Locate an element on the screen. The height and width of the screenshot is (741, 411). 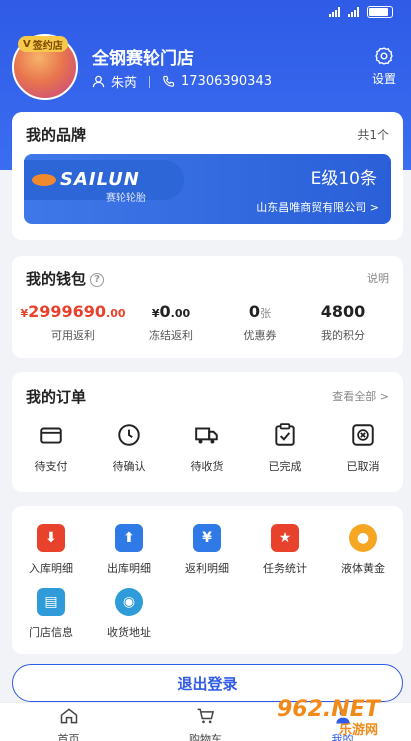
wallet-stat: 4800 我的积分 is located at coordinates (343, 322).